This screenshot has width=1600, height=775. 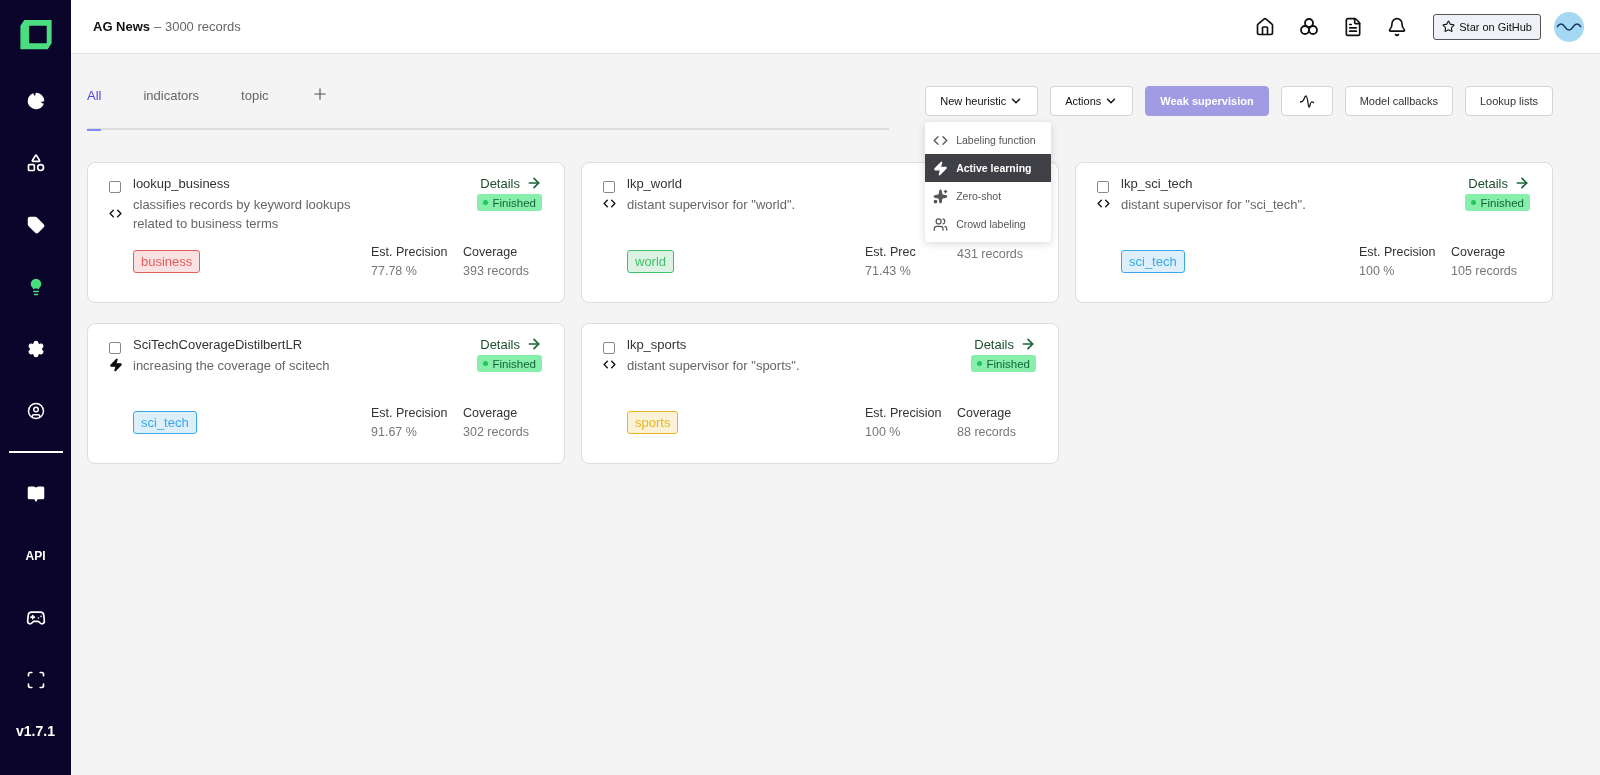 What do you see at coordinates (255, 107) in the screenshot?
I see `tab: topic` at bounding box center [255, 107].